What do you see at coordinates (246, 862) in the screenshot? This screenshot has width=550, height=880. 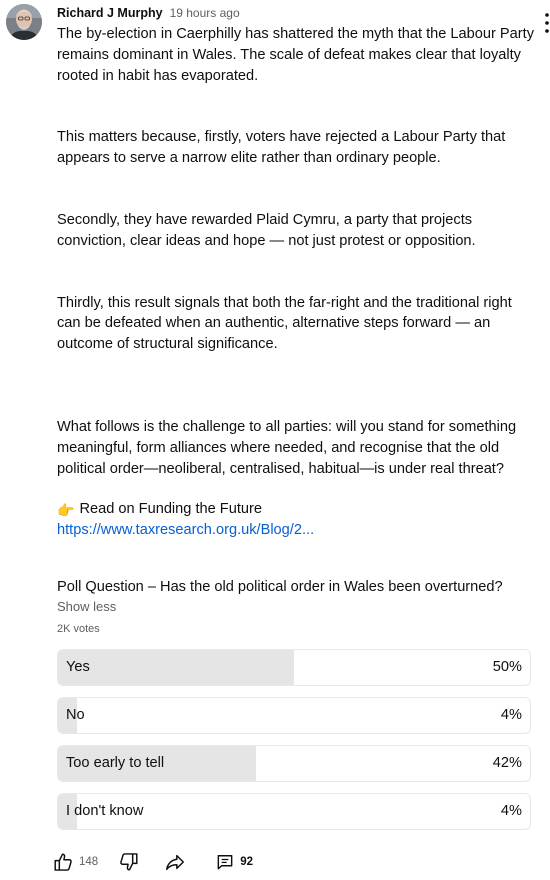 I see `reply-count: 92` at bounding box center [246, 862].